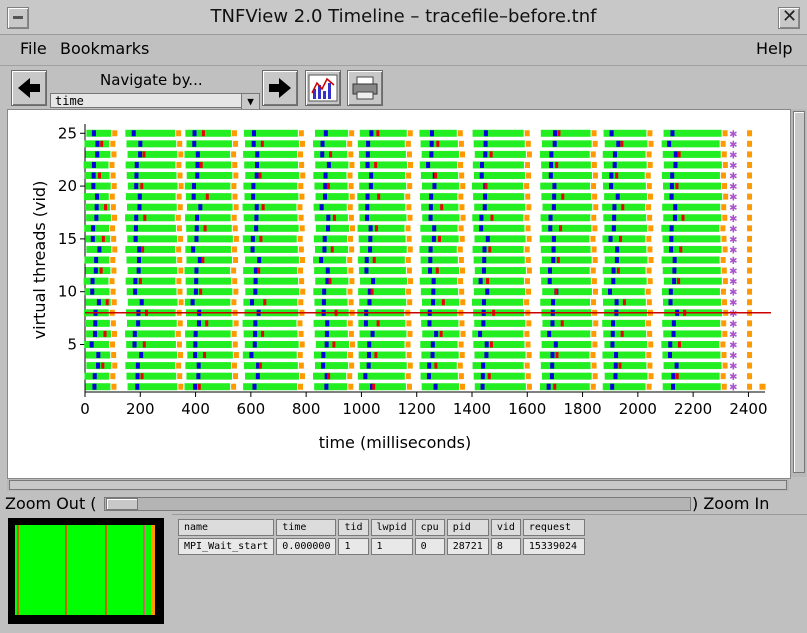 The width and height of the screenshot is (807, 633). I want to click on horizontal-scrollbar, so click(398, 484).